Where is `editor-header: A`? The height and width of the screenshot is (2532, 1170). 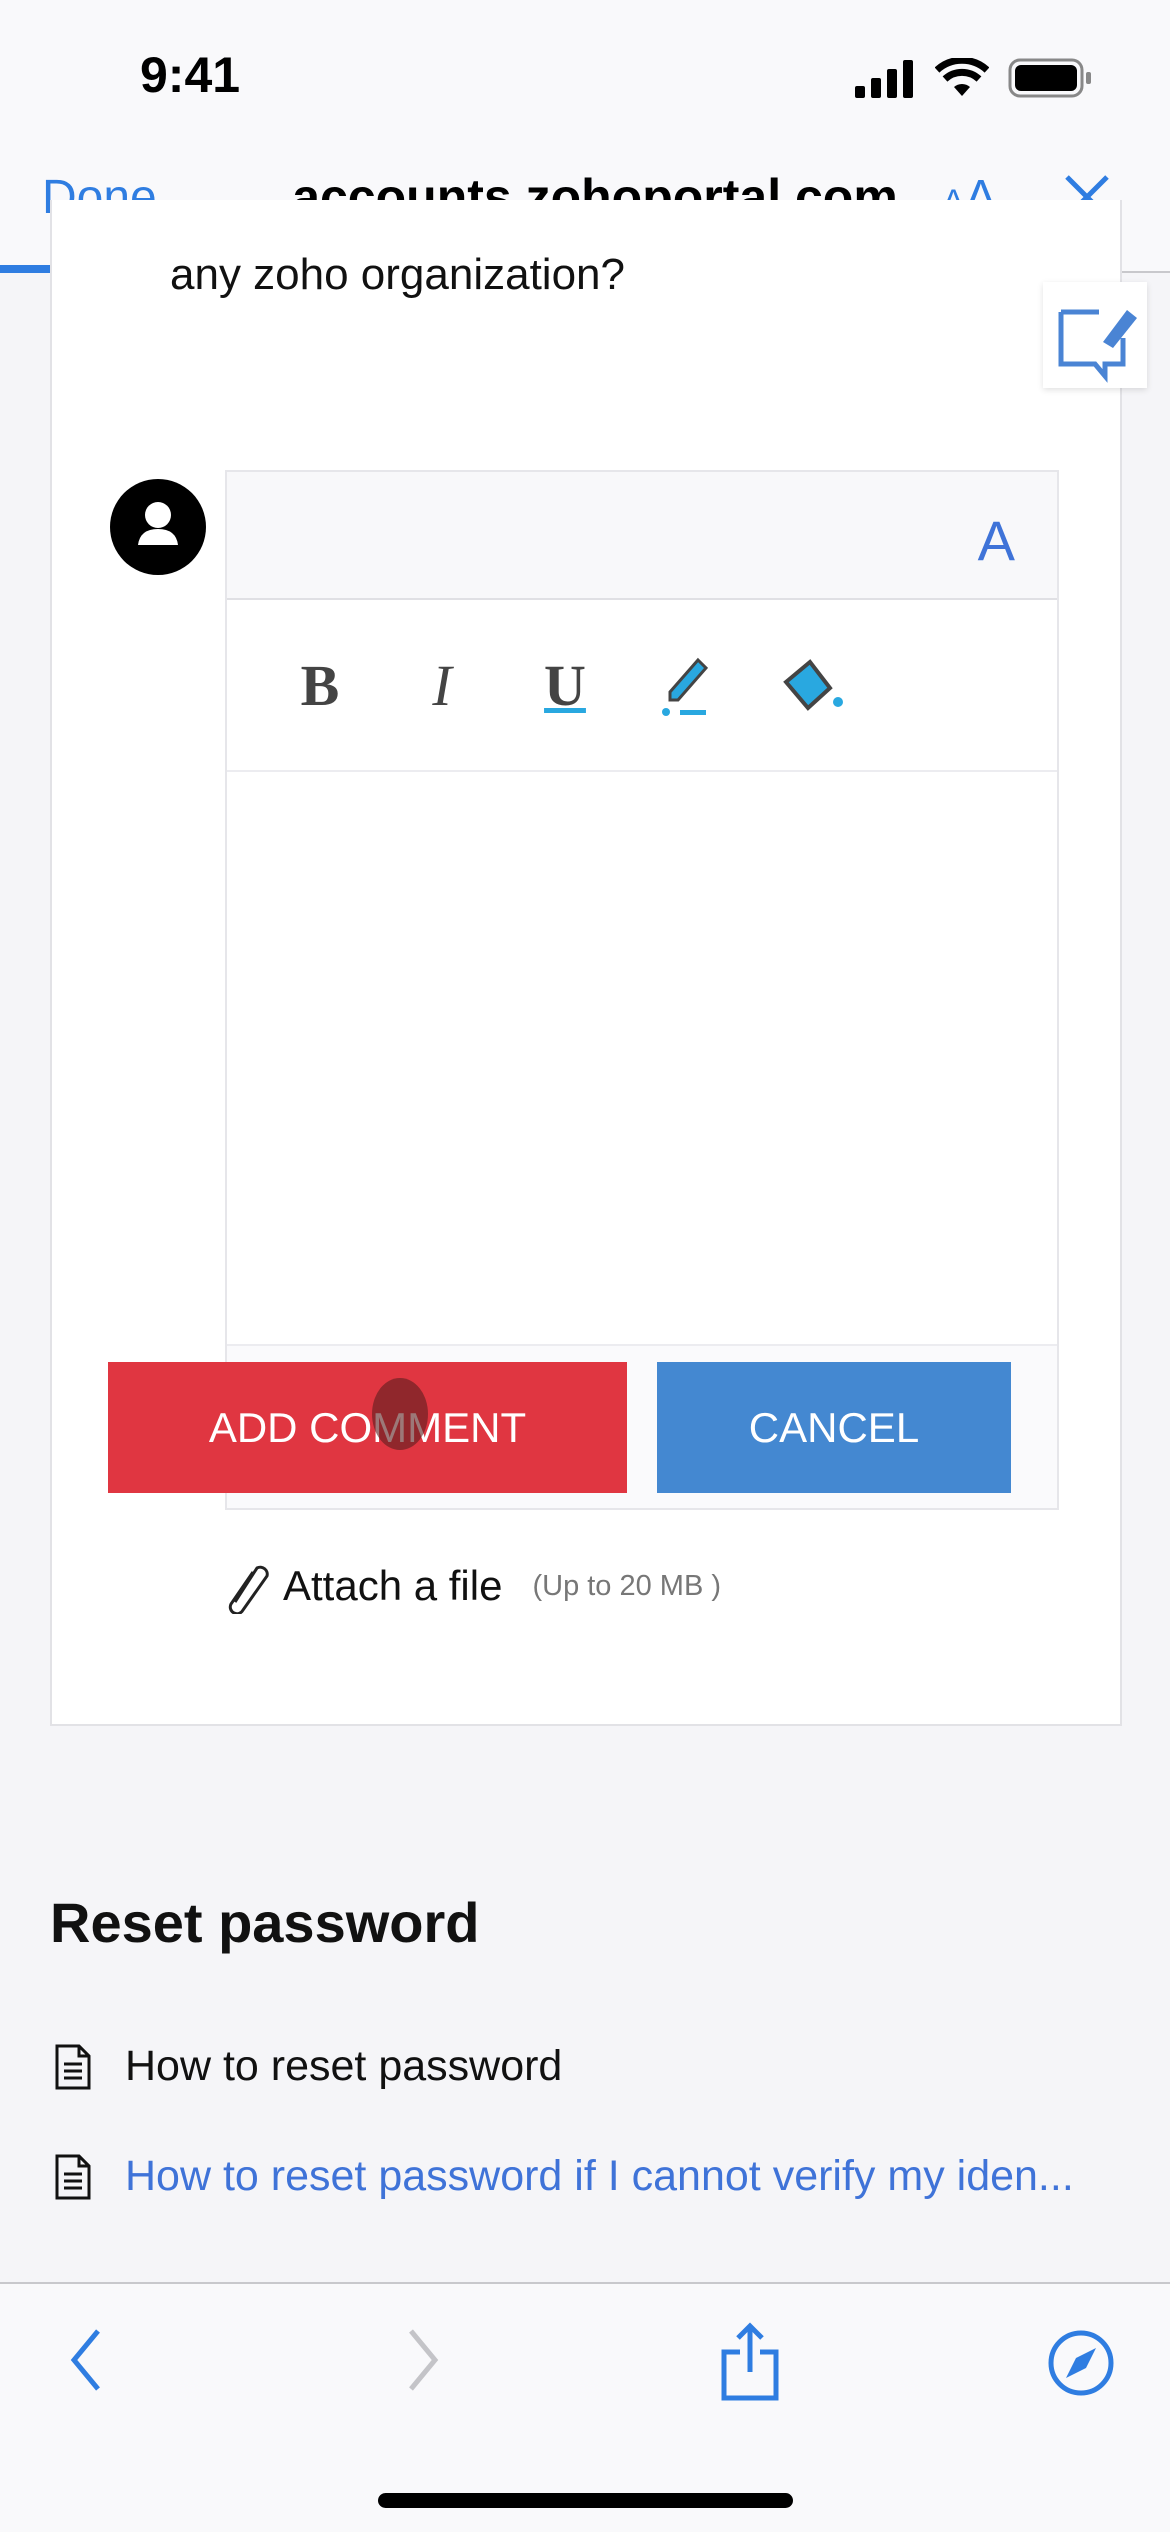
editor-header: A is located at coordinates (642, 536).